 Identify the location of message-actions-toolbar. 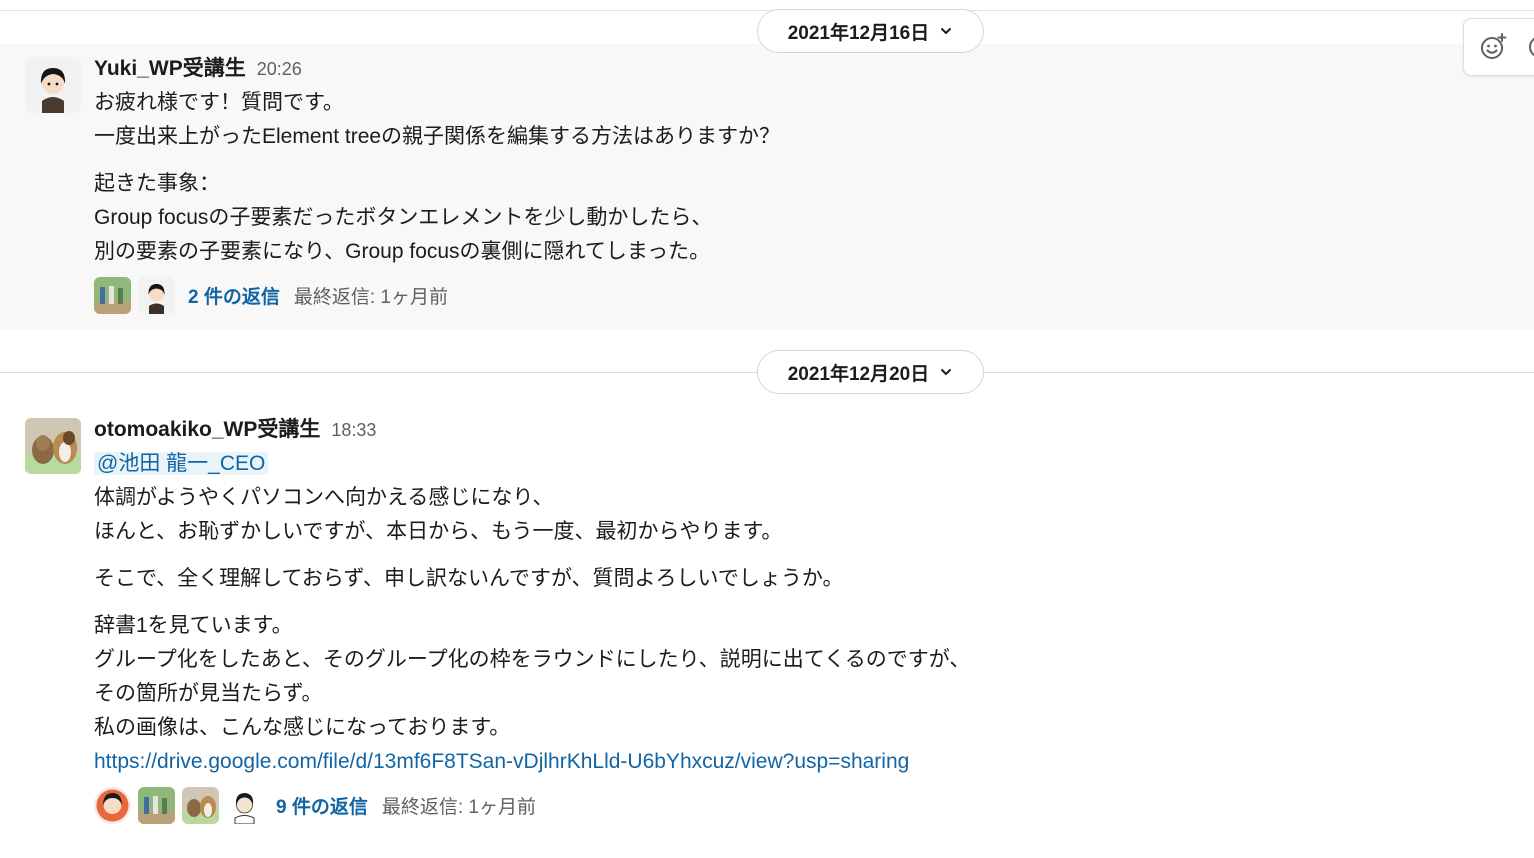
(1498, 47).